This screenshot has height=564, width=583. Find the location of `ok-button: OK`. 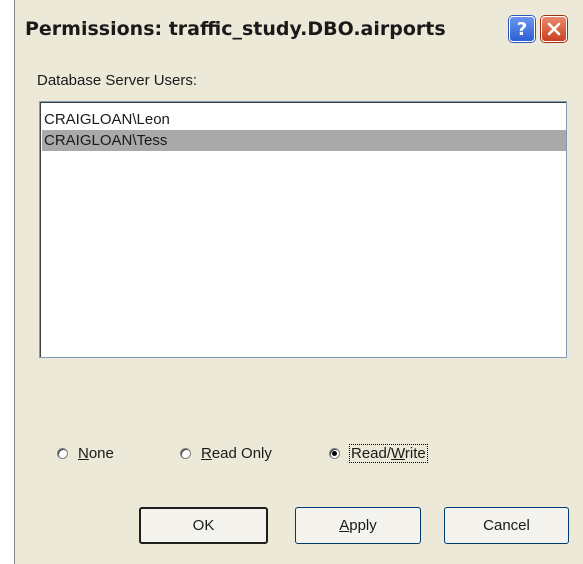

ok-button: OK is located at coordinates (203, 525).